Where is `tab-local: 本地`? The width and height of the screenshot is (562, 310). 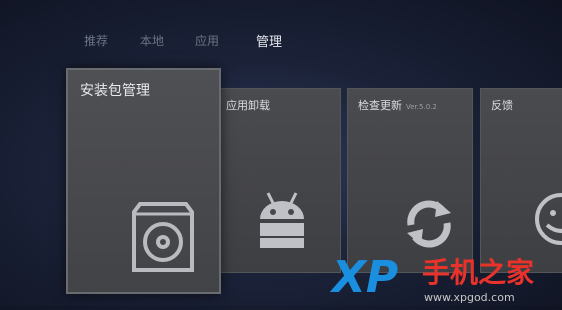
tab-local: 本地 is located at coordinates (152, 40).